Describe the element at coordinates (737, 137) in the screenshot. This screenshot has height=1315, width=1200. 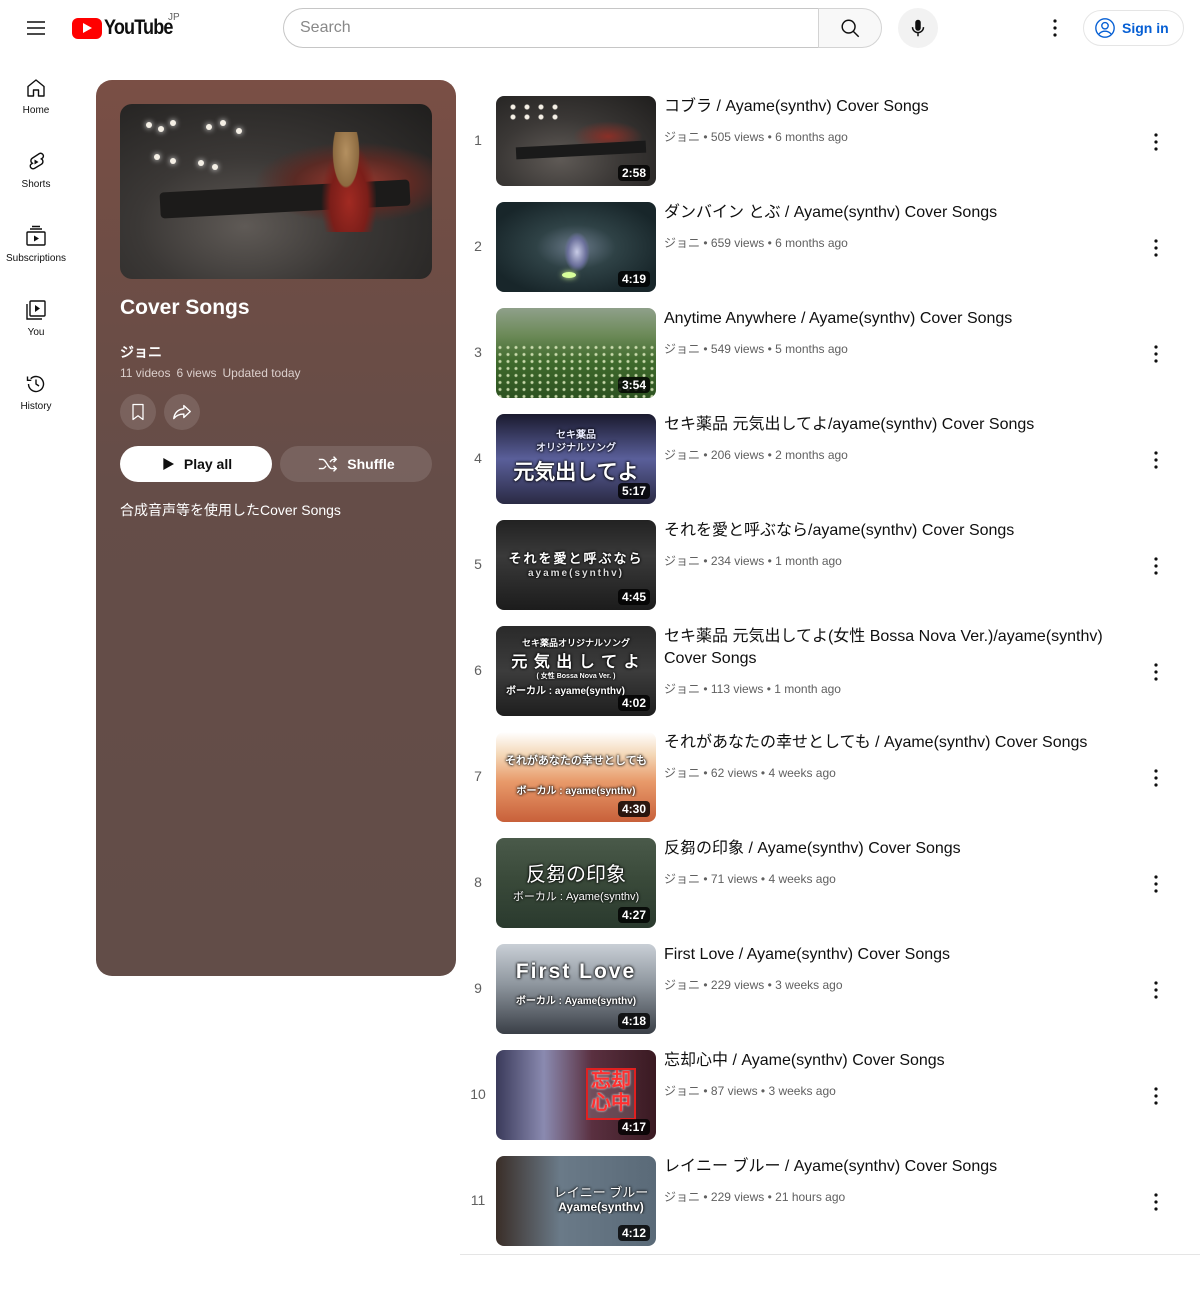
I see `video-views: 505 views` at that location.